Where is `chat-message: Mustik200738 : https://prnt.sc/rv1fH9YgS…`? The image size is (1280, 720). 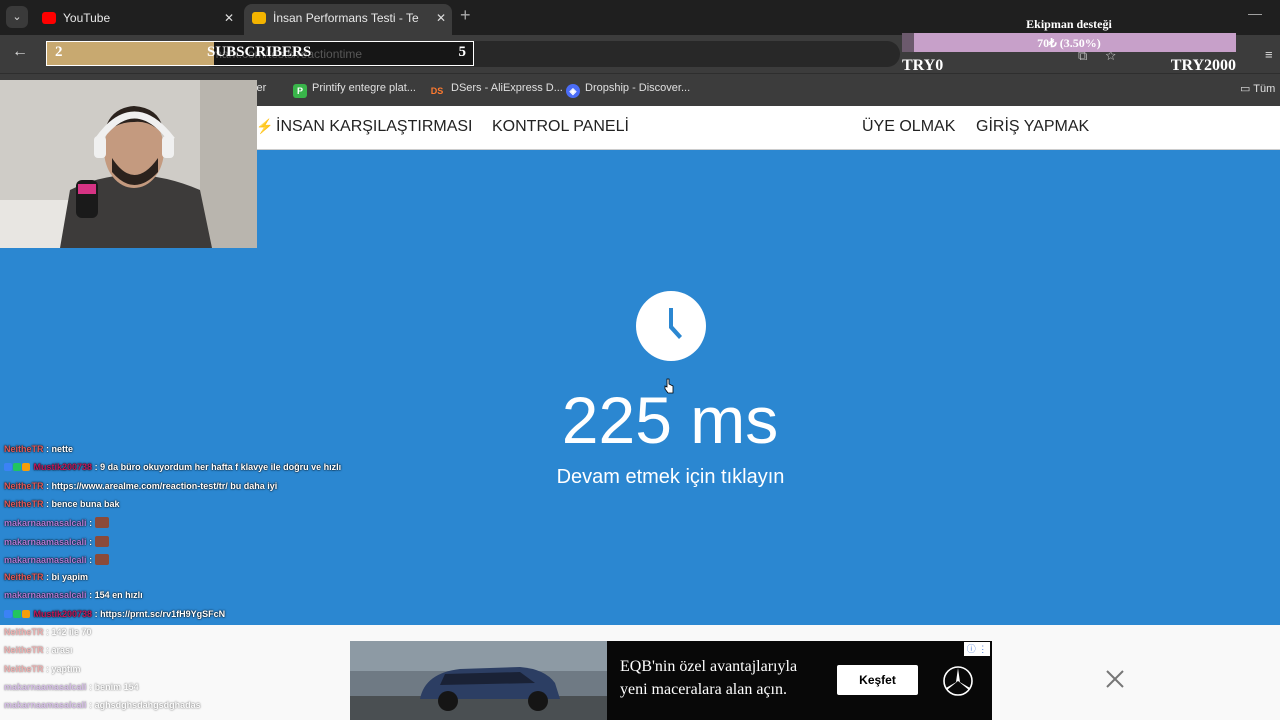
chat-message: Mustik200738 : https://prnt.sc/rv1fH9YgS… is located at coordinates (114, 614).